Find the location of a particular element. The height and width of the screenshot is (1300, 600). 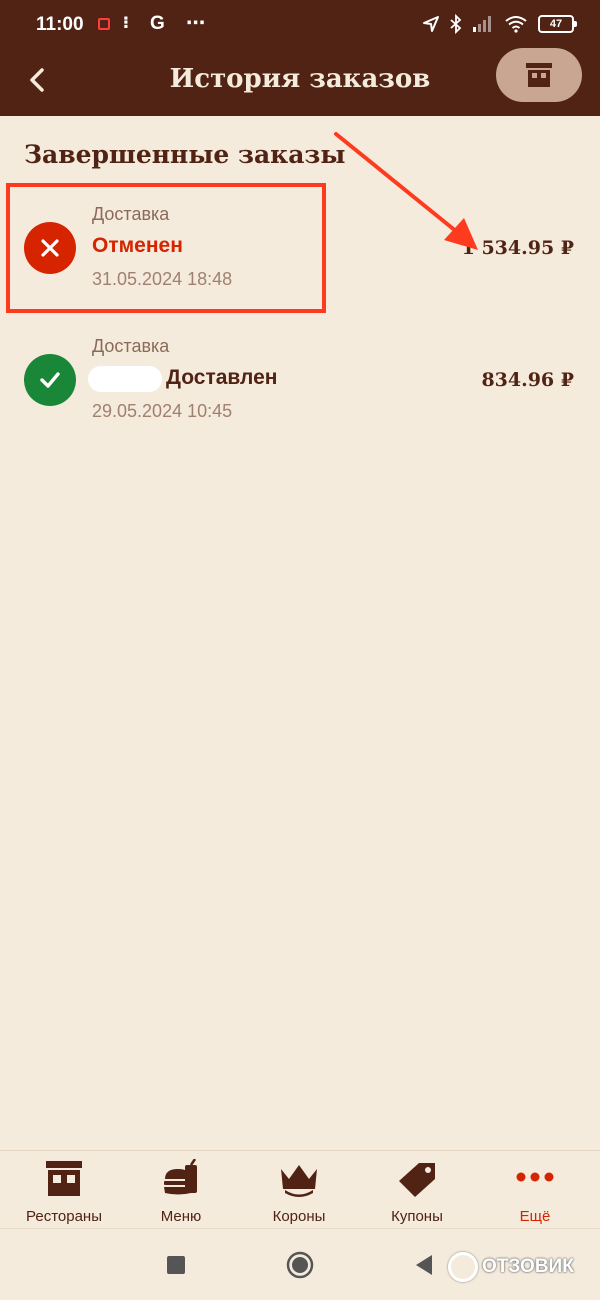

nav-label: Меню is located at coordinates (181, 1216).